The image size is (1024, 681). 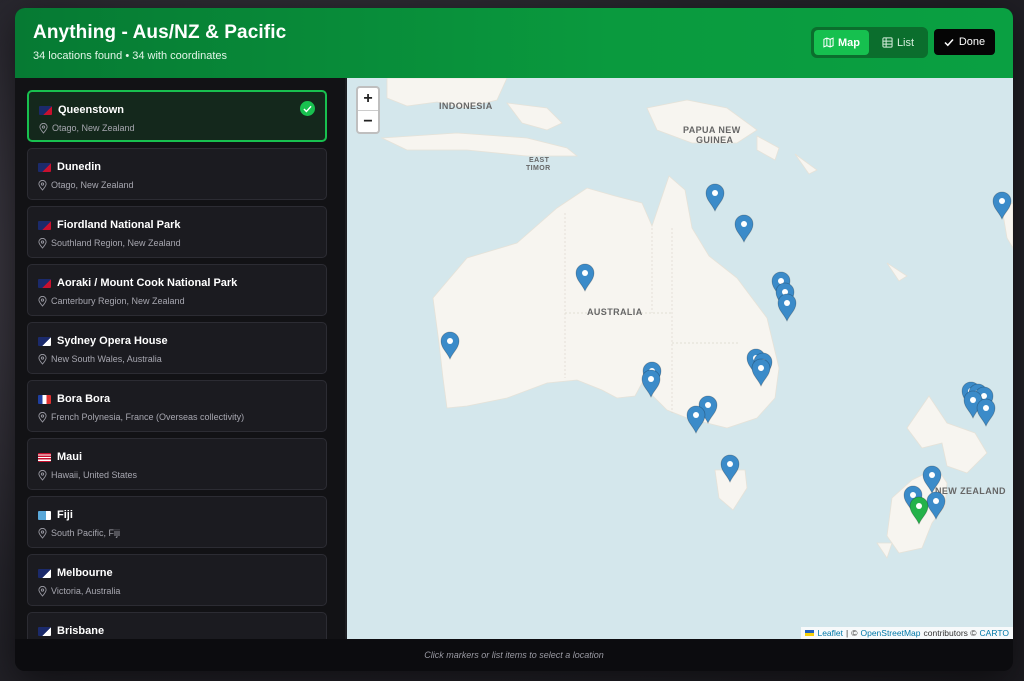 What do you see at coordinates (177, 625) in the screenshot?
I see `location-list-item: Brisbane` at bounding box center [177, 625].